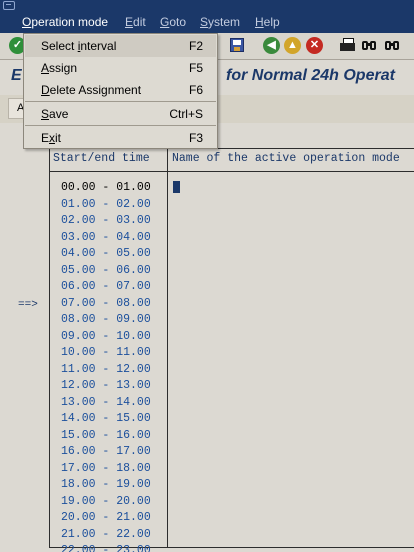  What do you see at coordinates (271, 22) in the screenshot?
I see `menu-help-label: elp` at bounding box center [271, 22].